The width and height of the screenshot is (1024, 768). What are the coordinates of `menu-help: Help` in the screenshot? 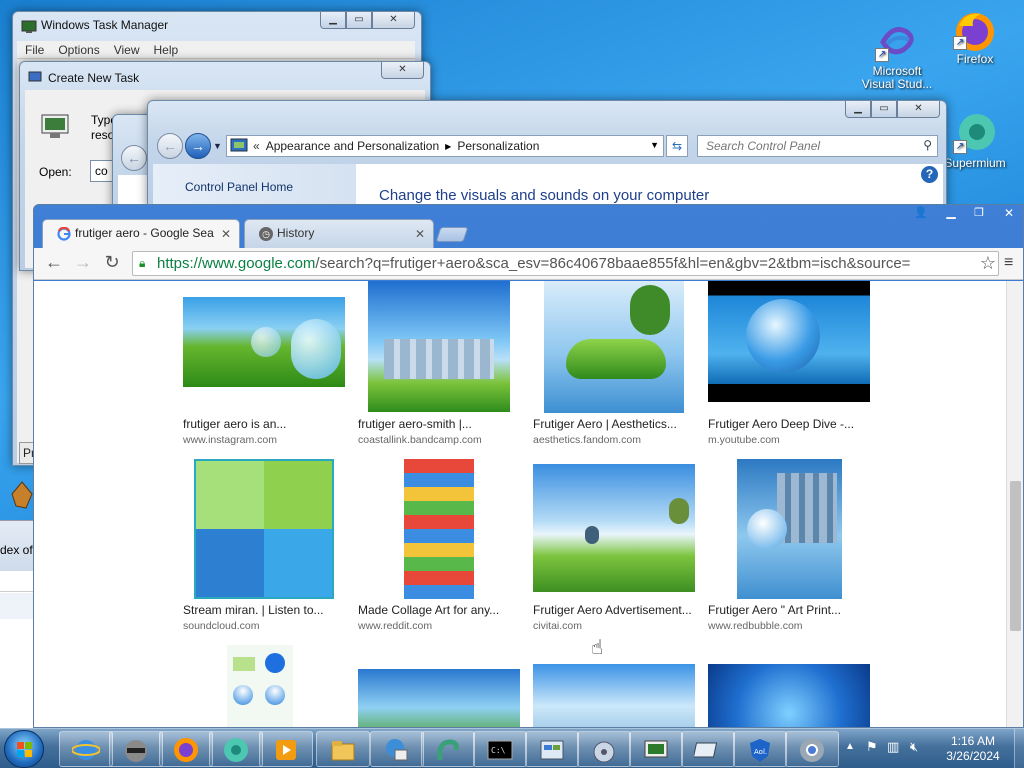 It's located at (167, 49).